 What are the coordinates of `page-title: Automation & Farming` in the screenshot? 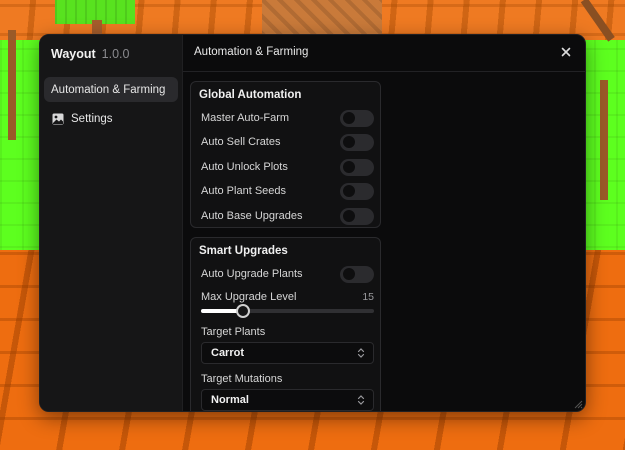 It's located at (251, 52).